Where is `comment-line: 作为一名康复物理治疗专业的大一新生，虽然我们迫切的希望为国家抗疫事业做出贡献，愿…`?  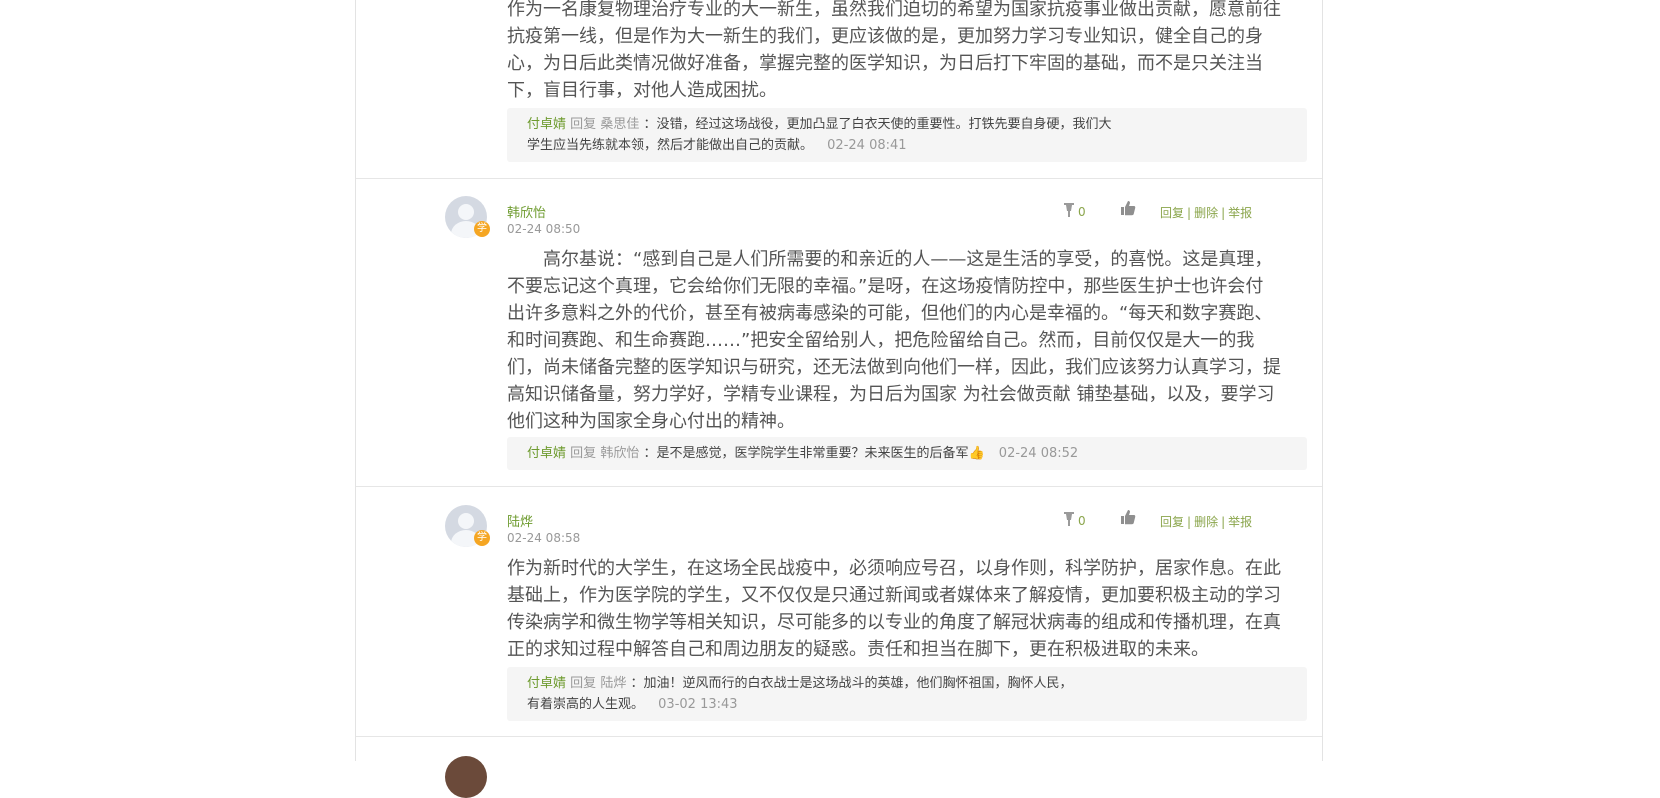 comment-line: 作为一名康复物理治疗专业的大一新生，虽然我们迫切的希望为国家抗疫事业做出贡献，愿… is located at coordinates (894, 10).